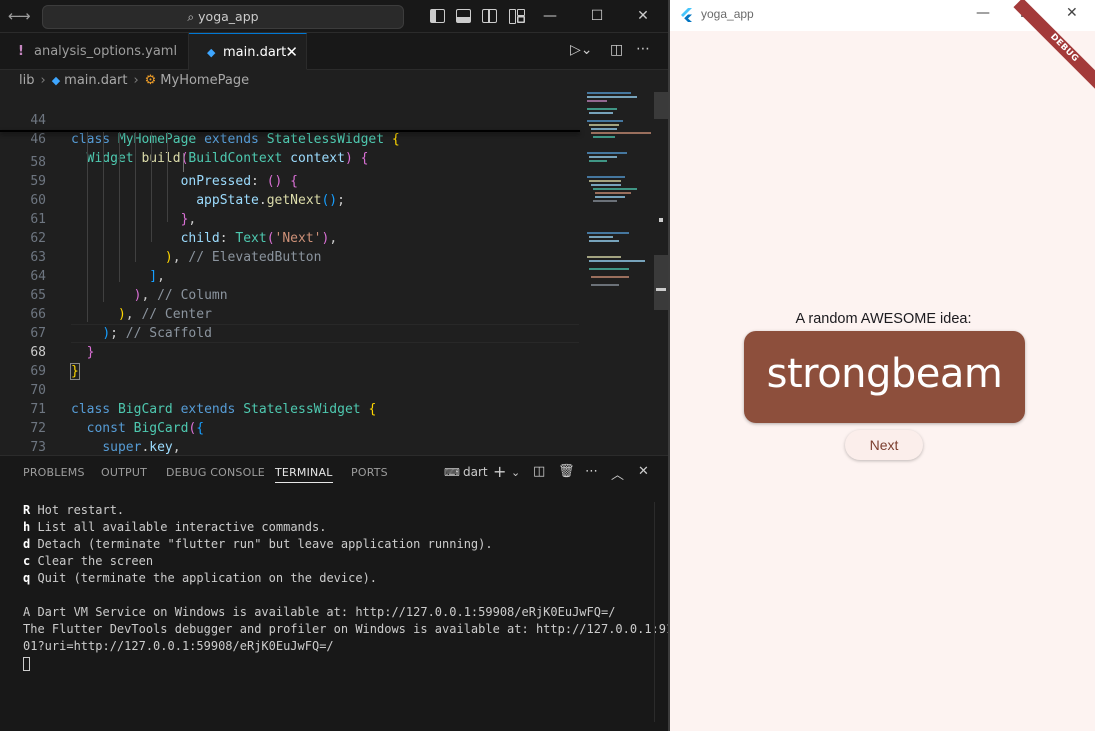 The height and width of the screenshot is (731, 1095). What do you see at coordinates (475, 472) in the screenshot?
I see `terminal-name: dart` at bounding box center [475, 472].